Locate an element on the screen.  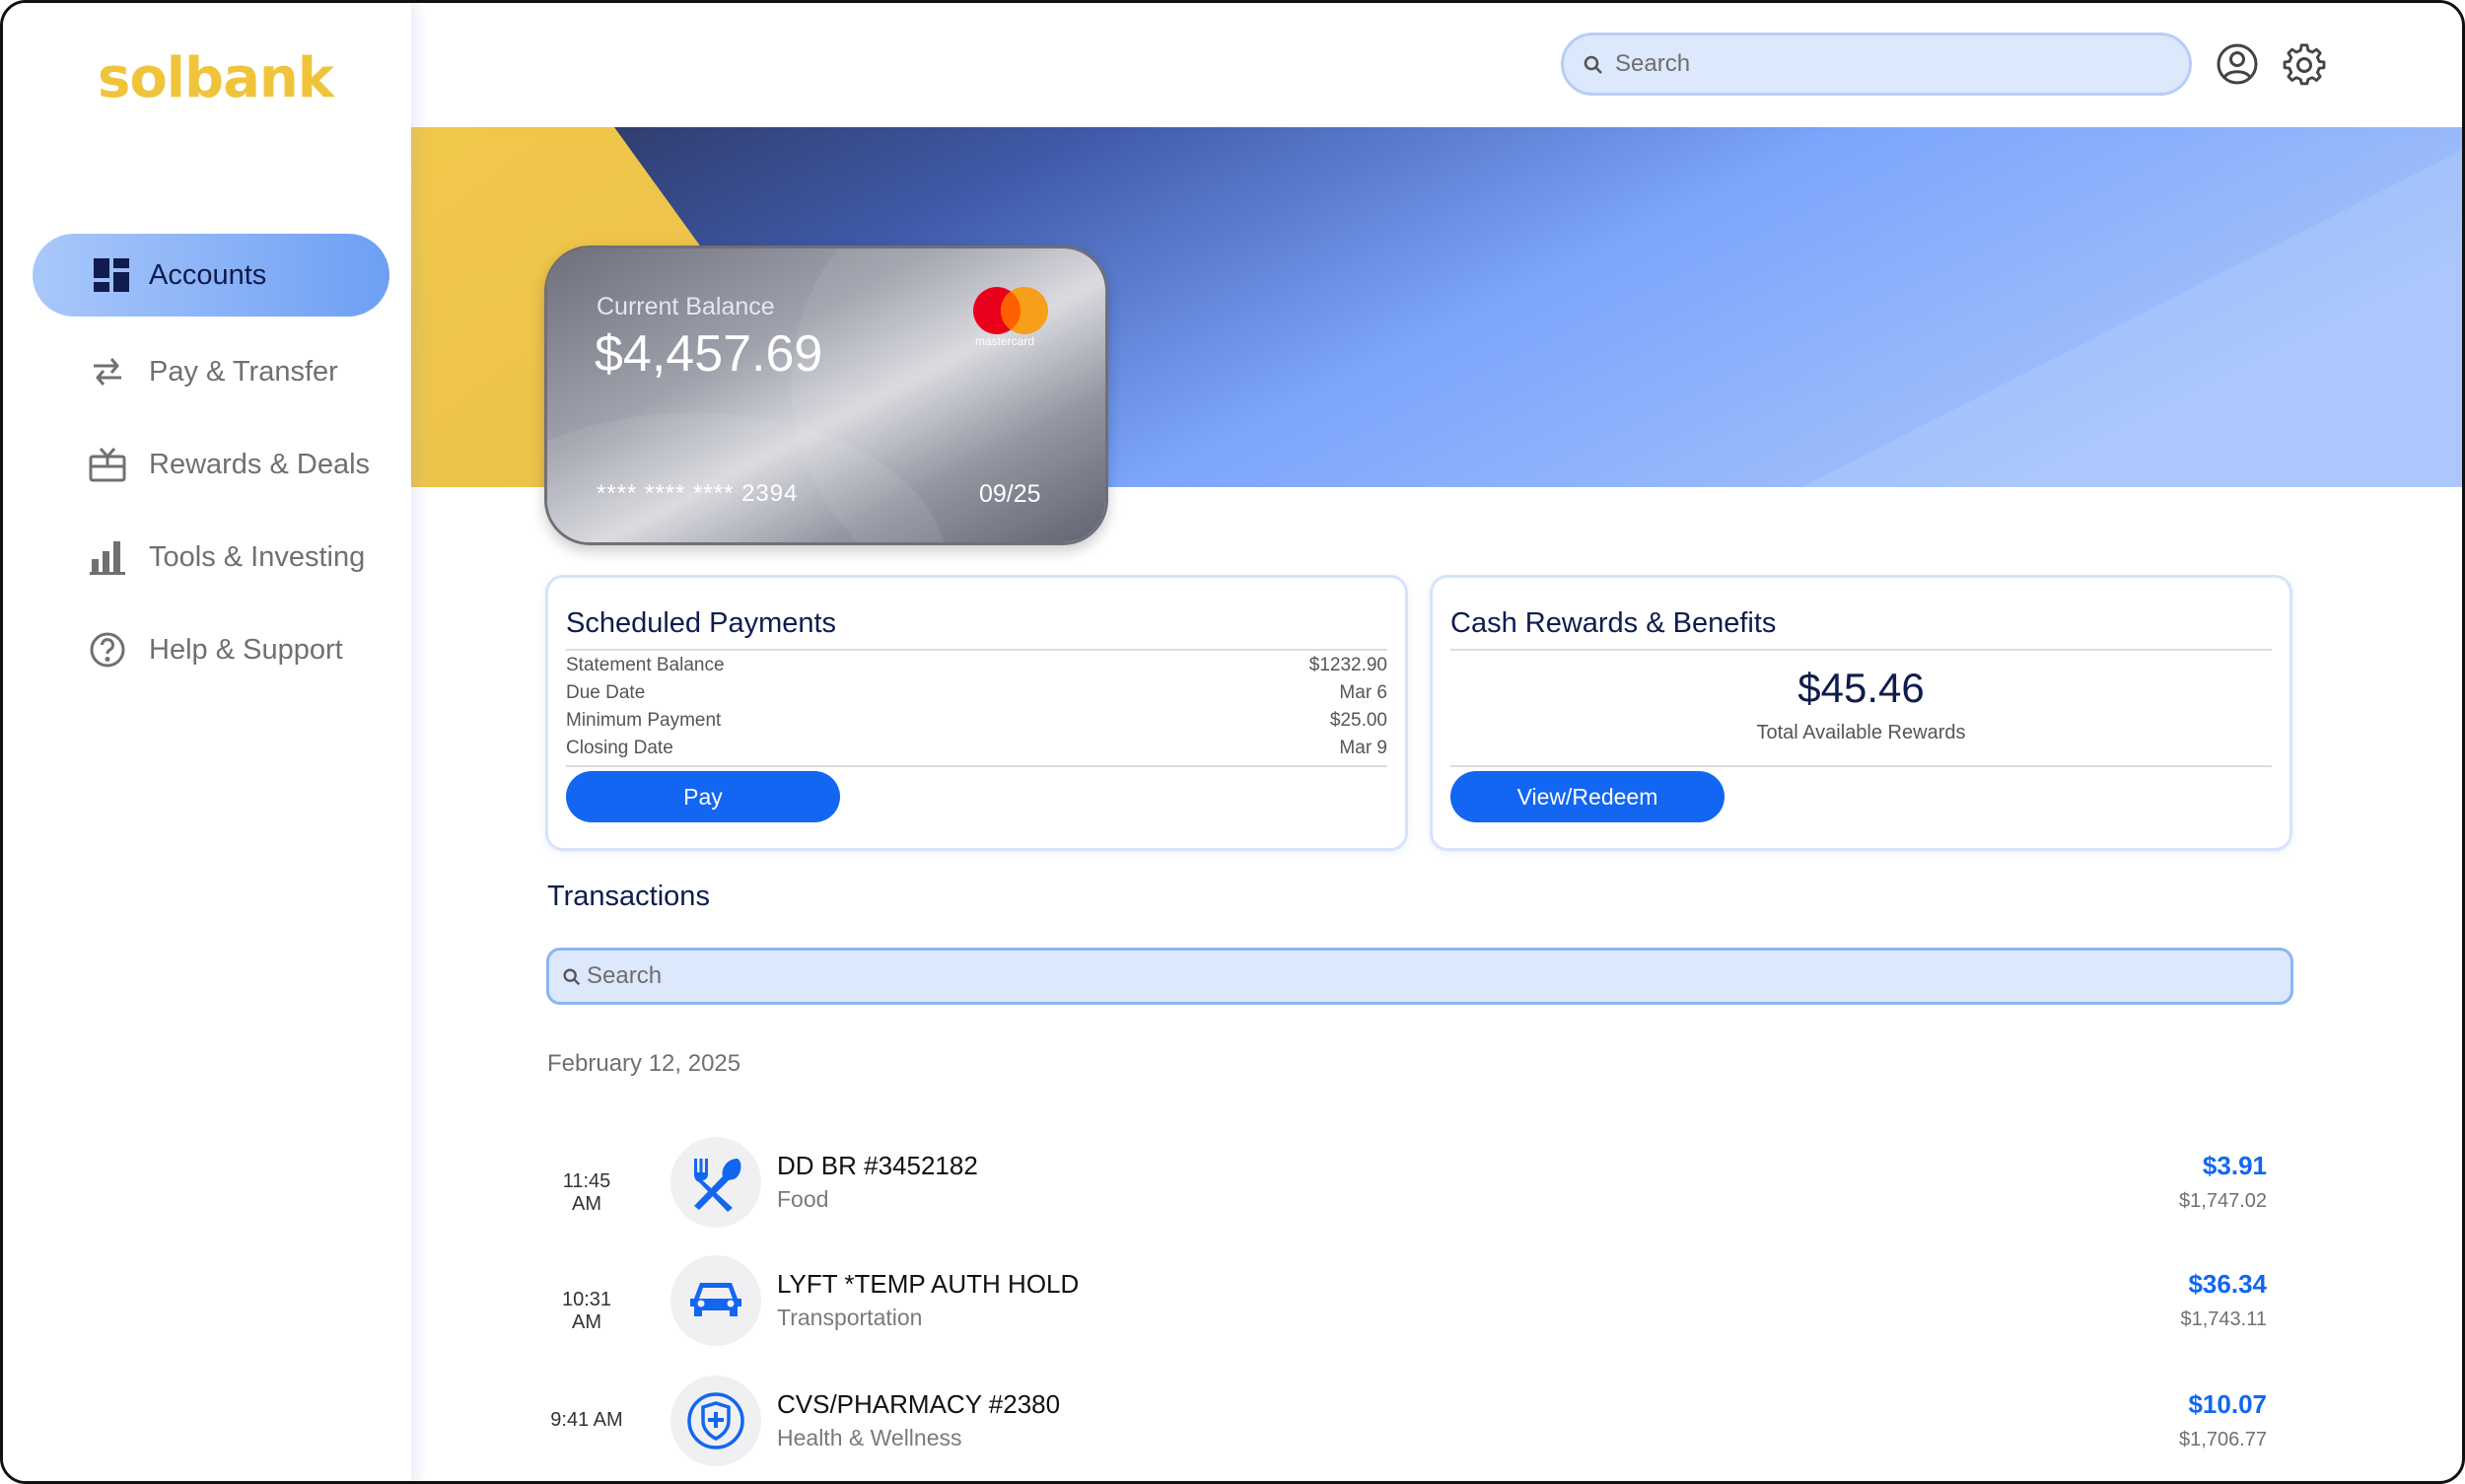
transfer-arrows-icon is located at coordinates (108, 372).